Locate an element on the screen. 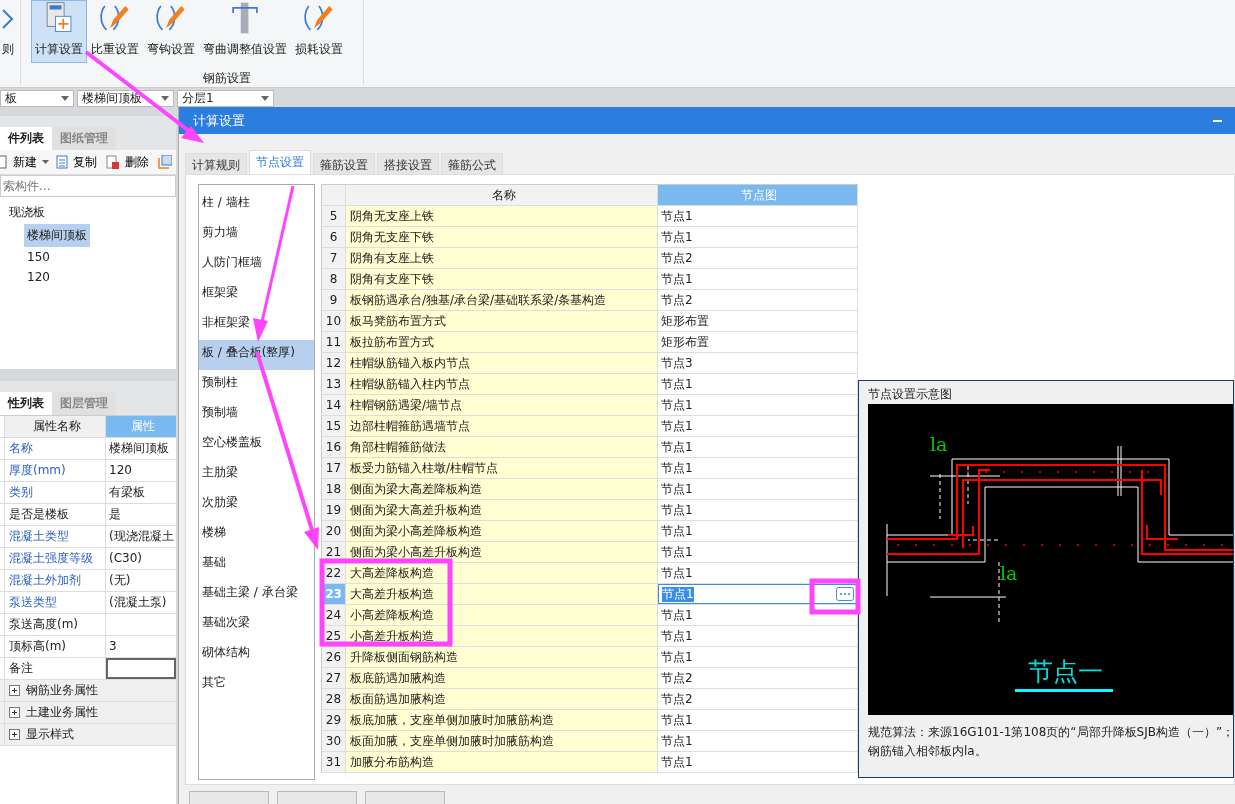 This screenshot has width=1235, height=804. group-label: 土建业务属性 is located at coordinates (62, 712).